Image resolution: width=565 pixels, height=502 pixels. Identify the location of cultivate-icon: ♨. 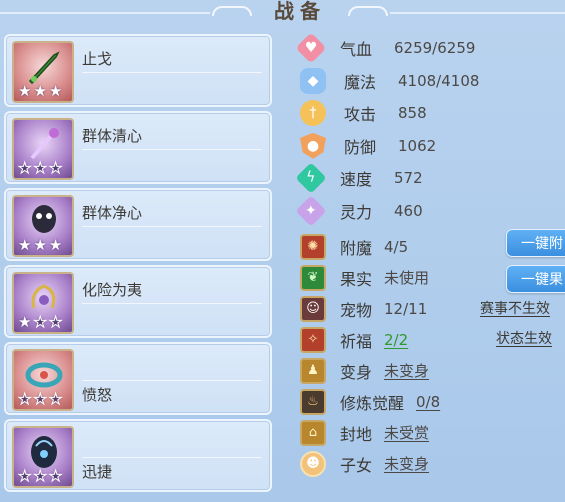
(313, 401).